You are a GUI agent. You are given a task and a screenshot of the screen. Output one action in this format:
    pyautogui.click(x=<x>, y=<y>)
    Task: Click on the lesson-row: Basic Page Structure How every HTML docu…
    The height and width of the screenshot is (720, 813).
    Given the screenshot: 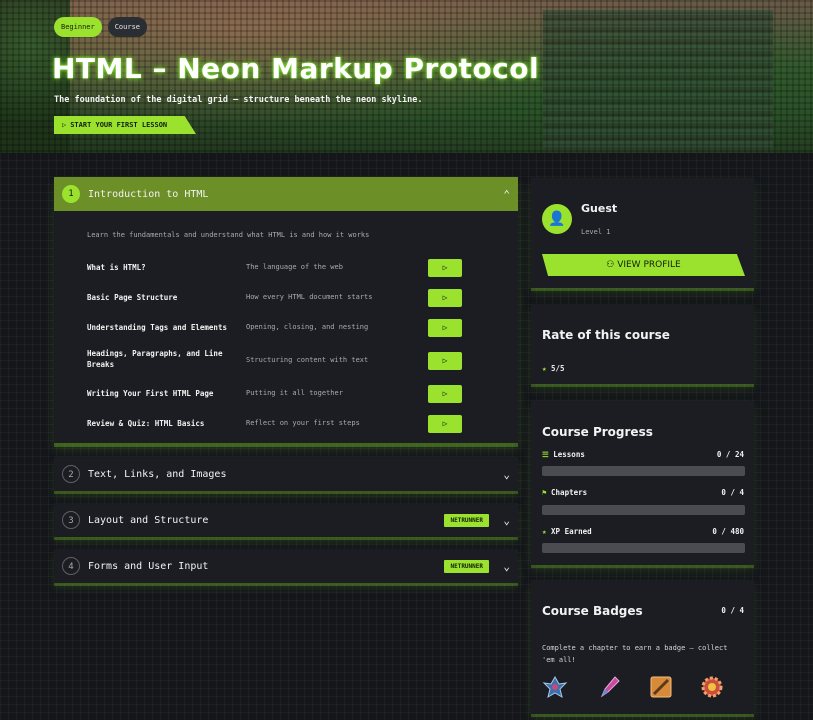 What is the action you would take?
    pyautogui.click(x=297, y=298)
    